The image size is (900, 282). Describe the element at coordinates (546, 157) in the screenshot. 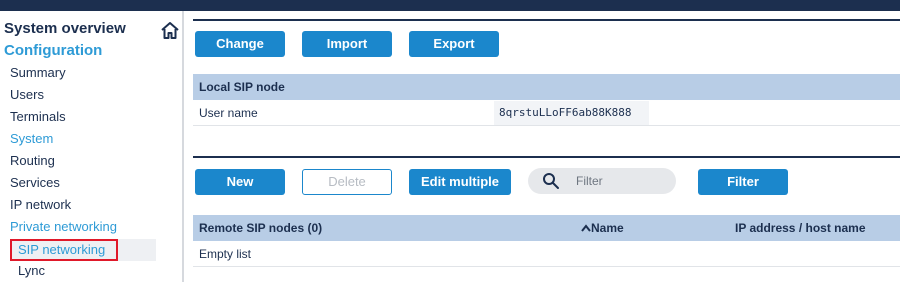

I see `section-divider-remote` at that location.